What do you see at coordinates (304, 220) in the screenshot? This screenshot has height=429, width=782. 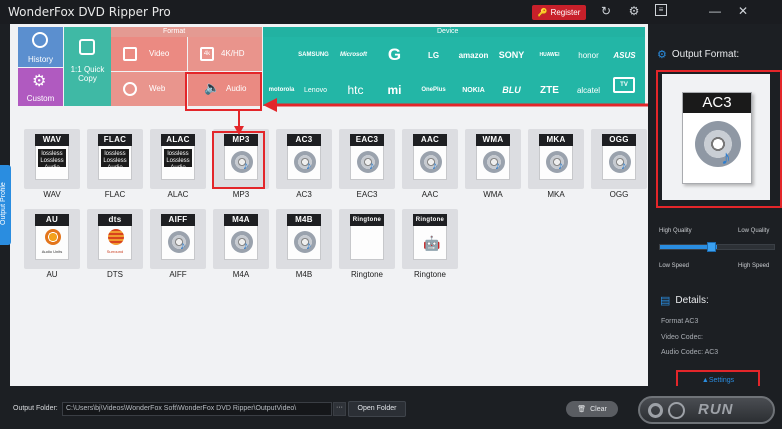 I see `format-tag: M4B` at bounding box center [304, 220].